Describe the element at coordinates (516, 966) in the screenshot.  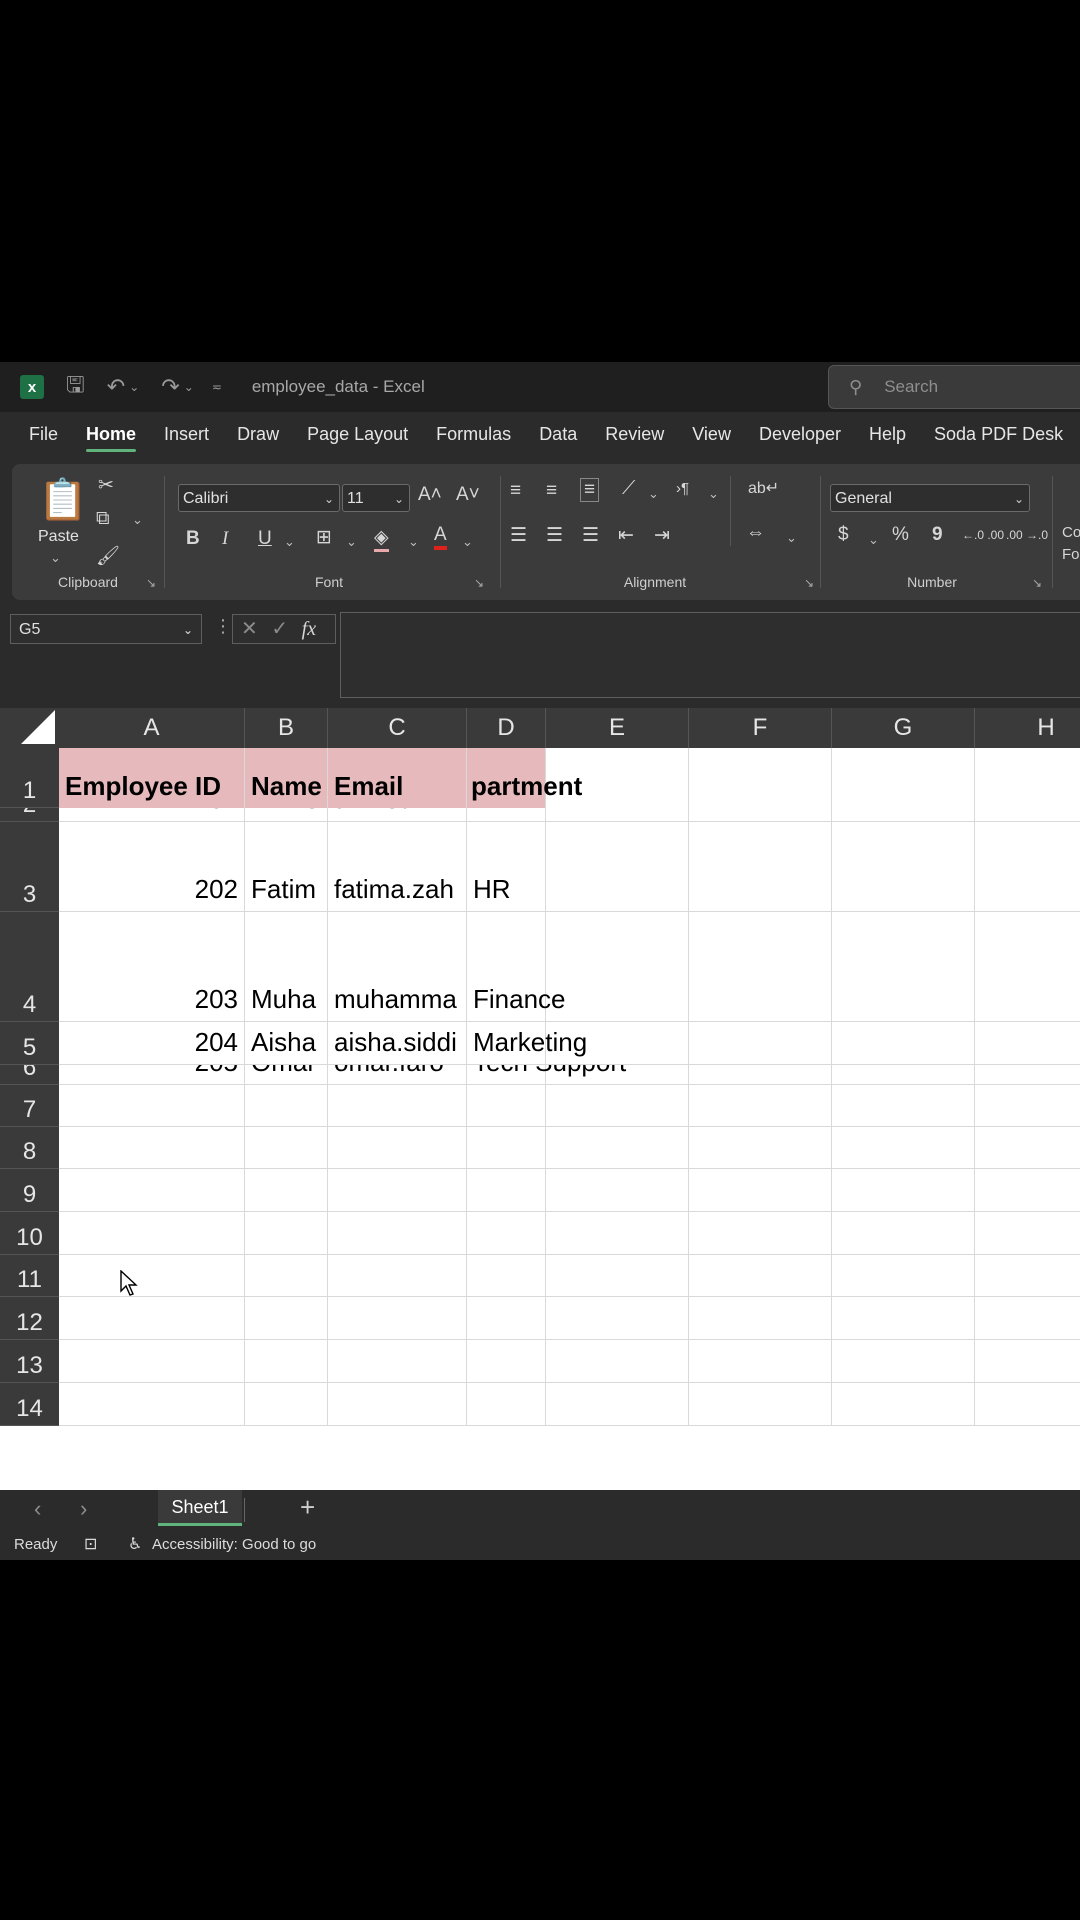
I see `cell-d4: Finance` at that location.